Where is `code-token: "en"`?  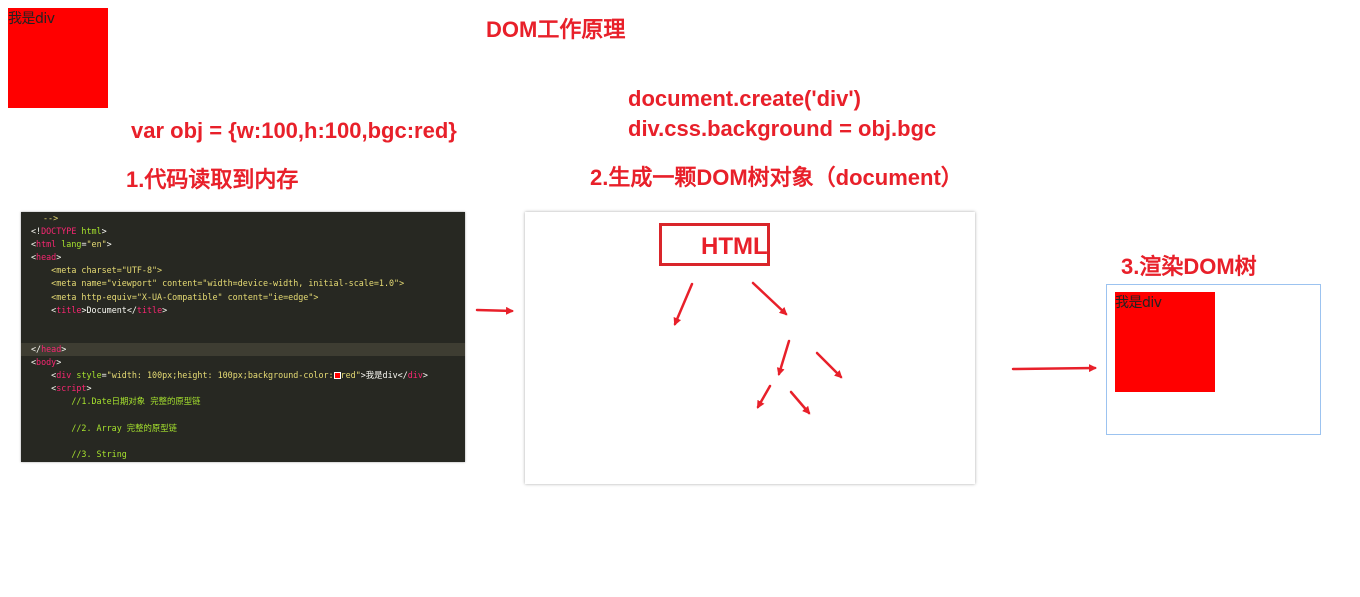 code-token: "en" is located at coordinates (96, 244).